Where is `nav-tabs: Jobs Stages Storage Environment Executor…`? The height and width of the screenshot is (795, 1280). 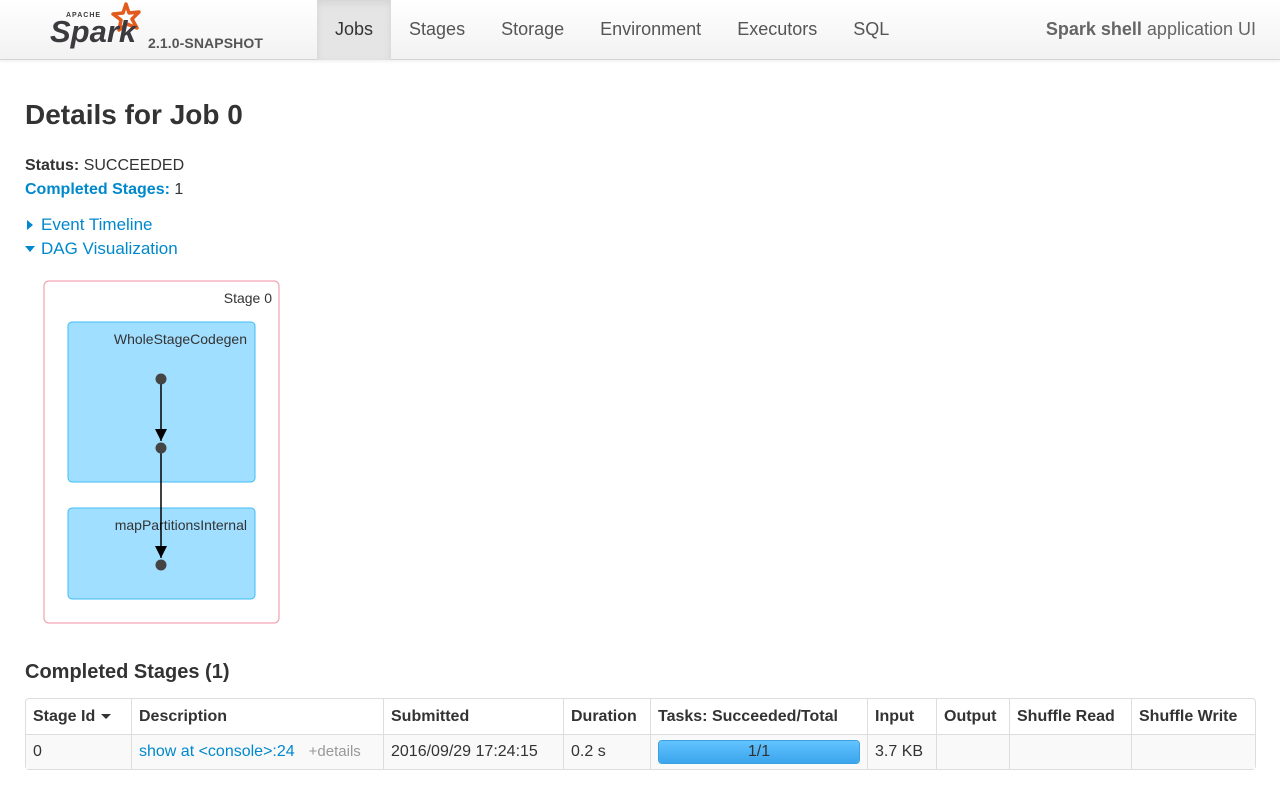
nav-tabs: Jobs Stages Storage Environment Executor… is located at coordinates (612, 30).